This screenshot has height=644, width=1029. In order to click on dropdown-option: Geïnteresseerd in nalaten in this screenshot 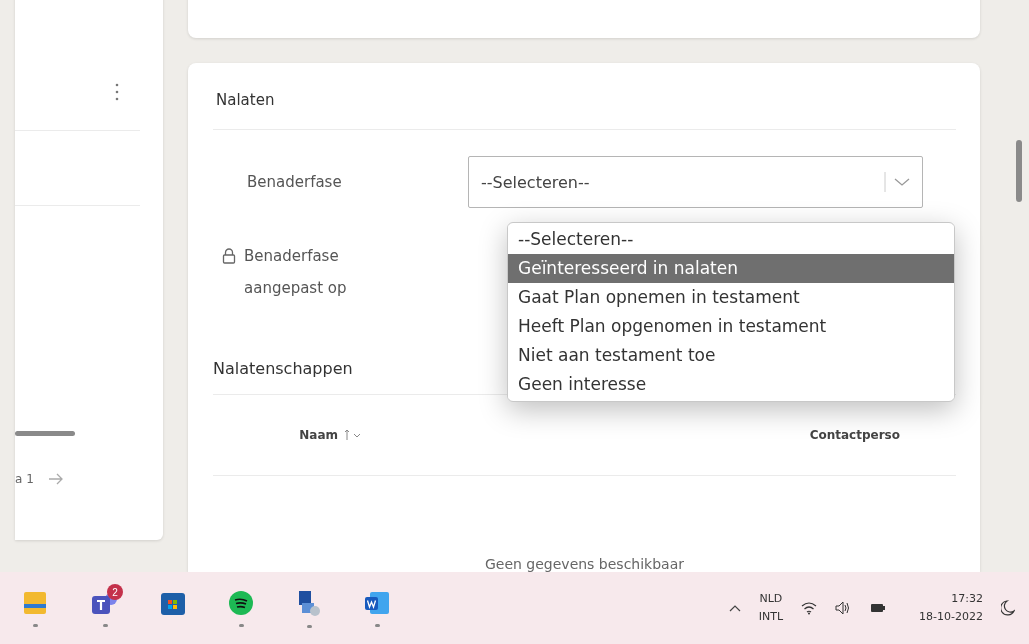, I will do `click(731, 268)`.